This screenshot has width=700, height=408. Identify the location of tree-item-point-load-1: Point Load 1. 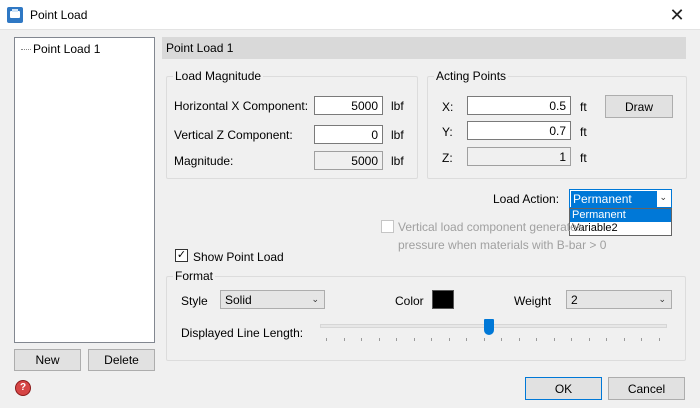
(60, 49).